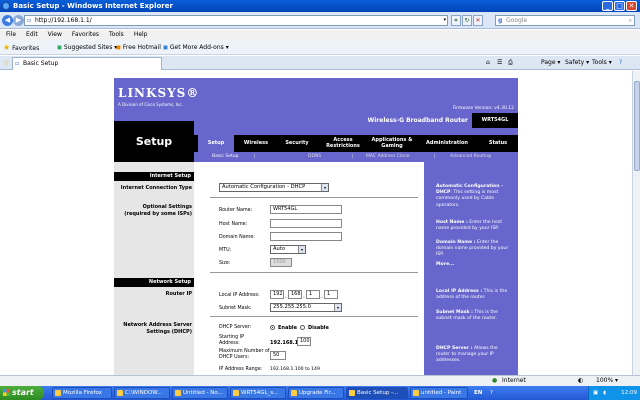 Image resolution: width=640 pixels, height=400 pixels. Describe the element at coordinates (22, 393) in the screenshot. I see `start-button: start` at that location.